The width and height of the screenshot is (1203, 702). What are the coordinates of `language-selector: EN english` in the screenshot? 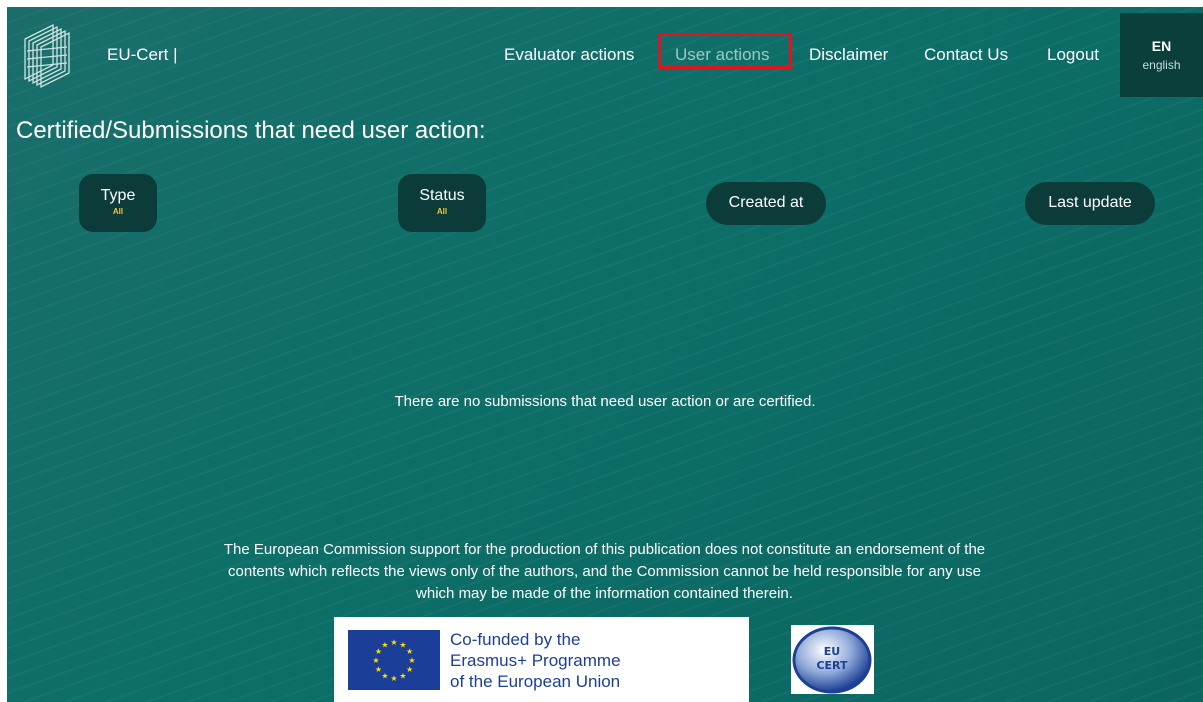 It's located at (1161, 55).